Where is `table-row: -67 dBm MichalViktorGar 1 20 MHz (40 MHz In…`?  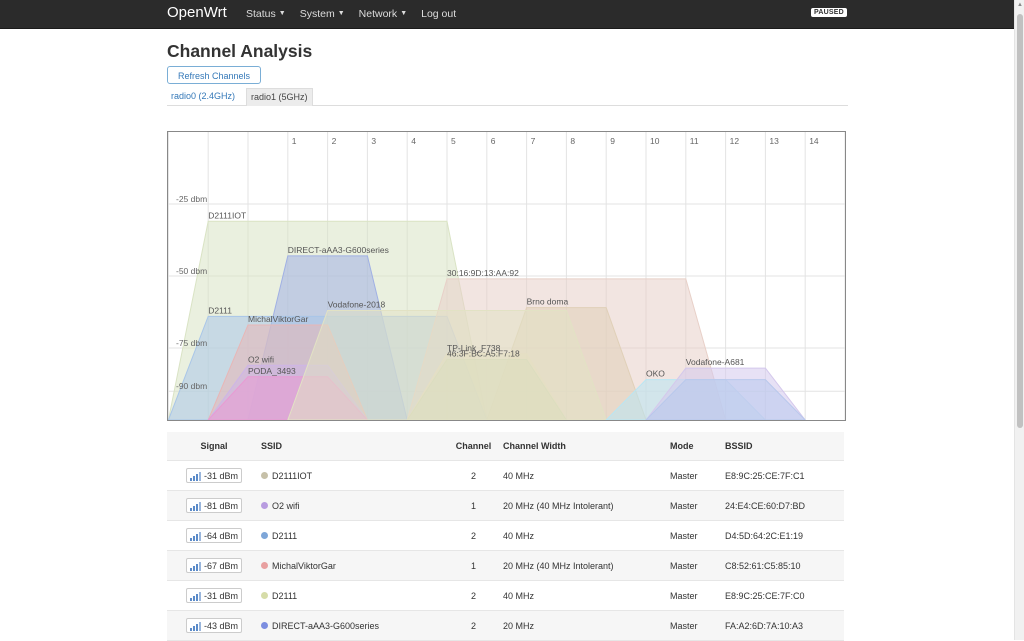
table-row: -67 dBm MichalViktorGar 1 20 MHz (40 MHz In… is located at coordinates (505, 565).